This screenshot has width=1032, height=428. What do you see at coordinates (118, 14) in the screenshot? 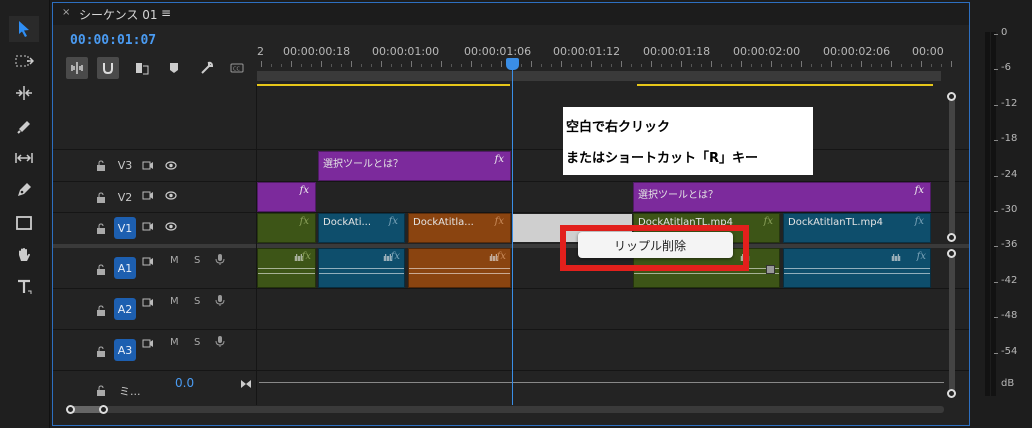
I see `sequence-tab-title: シーケンス 01` at bounding box center [118, 14].